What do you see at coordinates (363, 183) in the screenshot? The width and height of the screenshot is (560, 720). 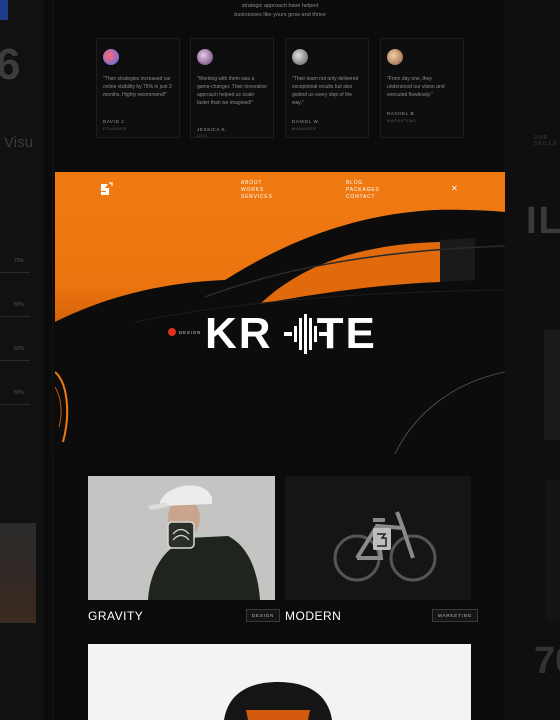 I see `nav-link-blog: BLOG` at bounding box center [363, 183].